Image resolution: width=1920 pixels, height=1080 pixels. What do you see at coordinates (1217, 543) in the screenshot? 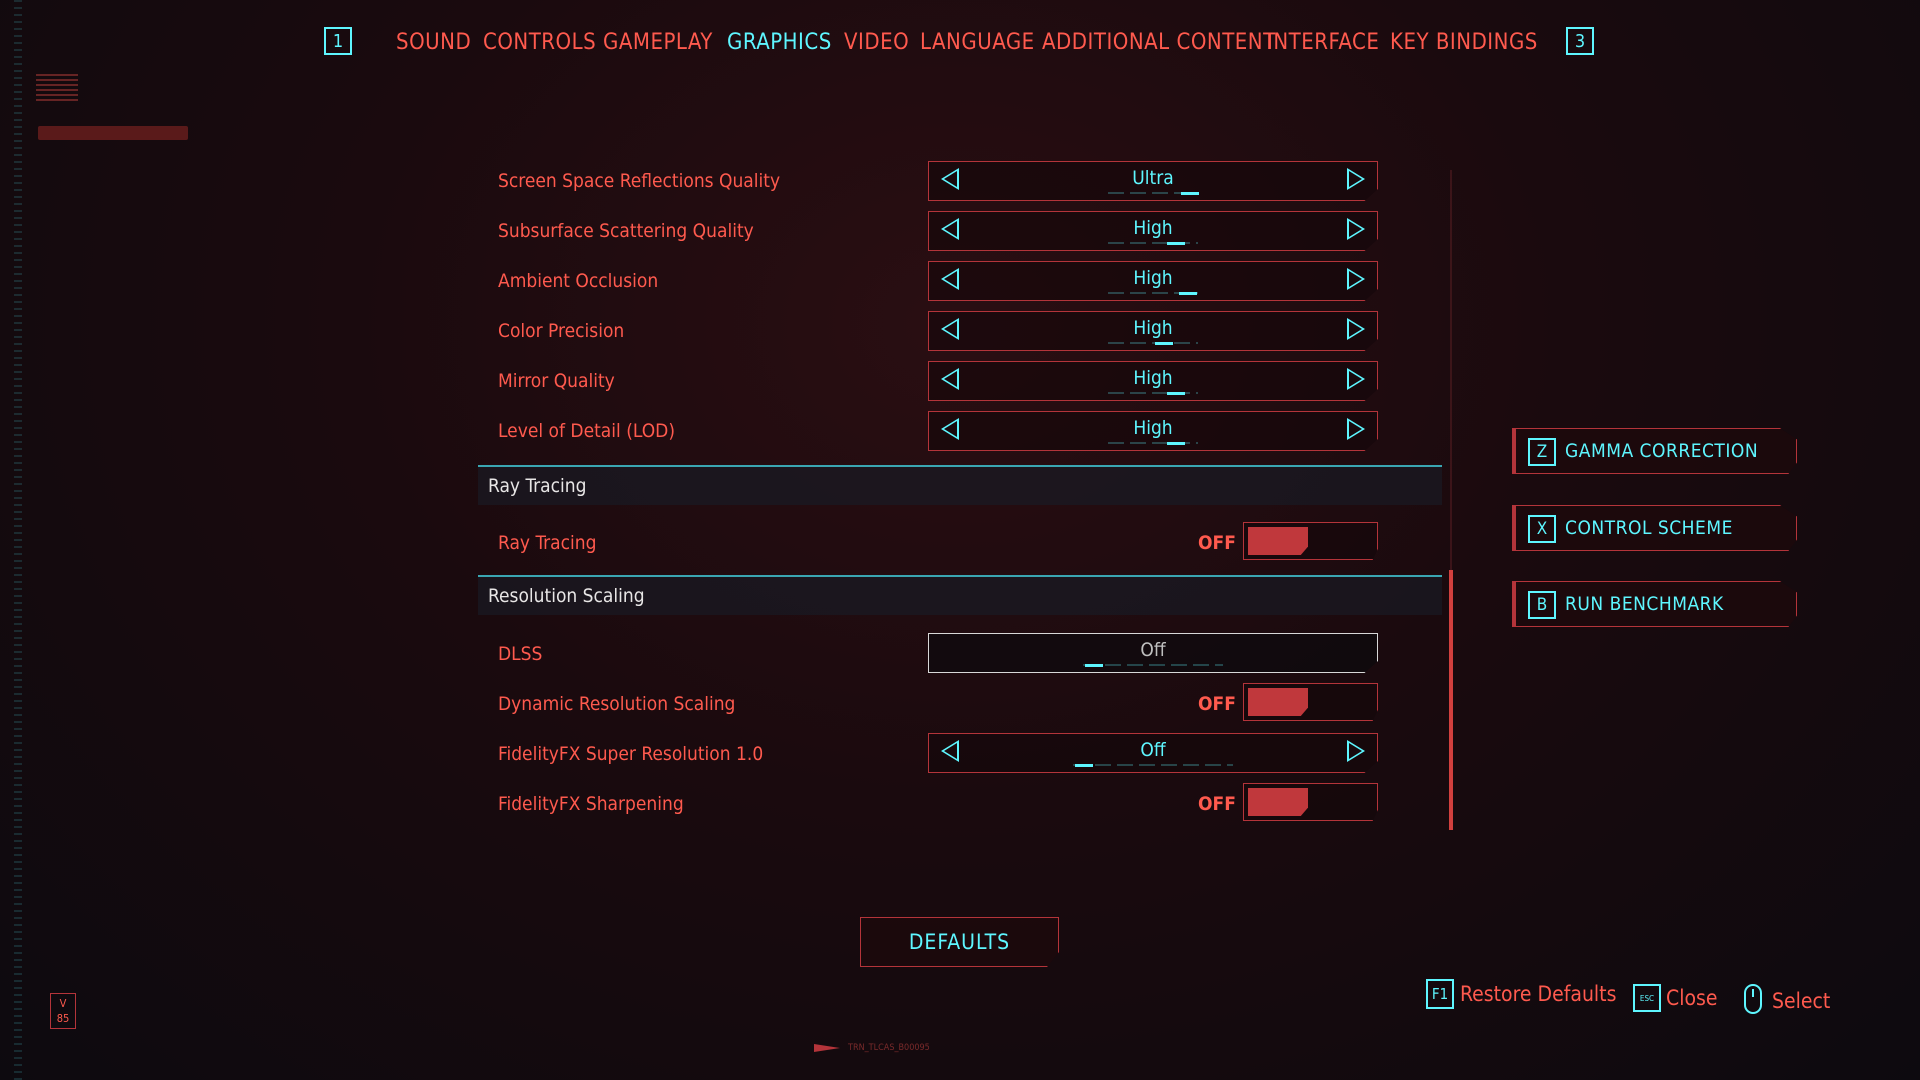
I see `ray-tracing-state: OFF` at bounding box center [1217, 543].